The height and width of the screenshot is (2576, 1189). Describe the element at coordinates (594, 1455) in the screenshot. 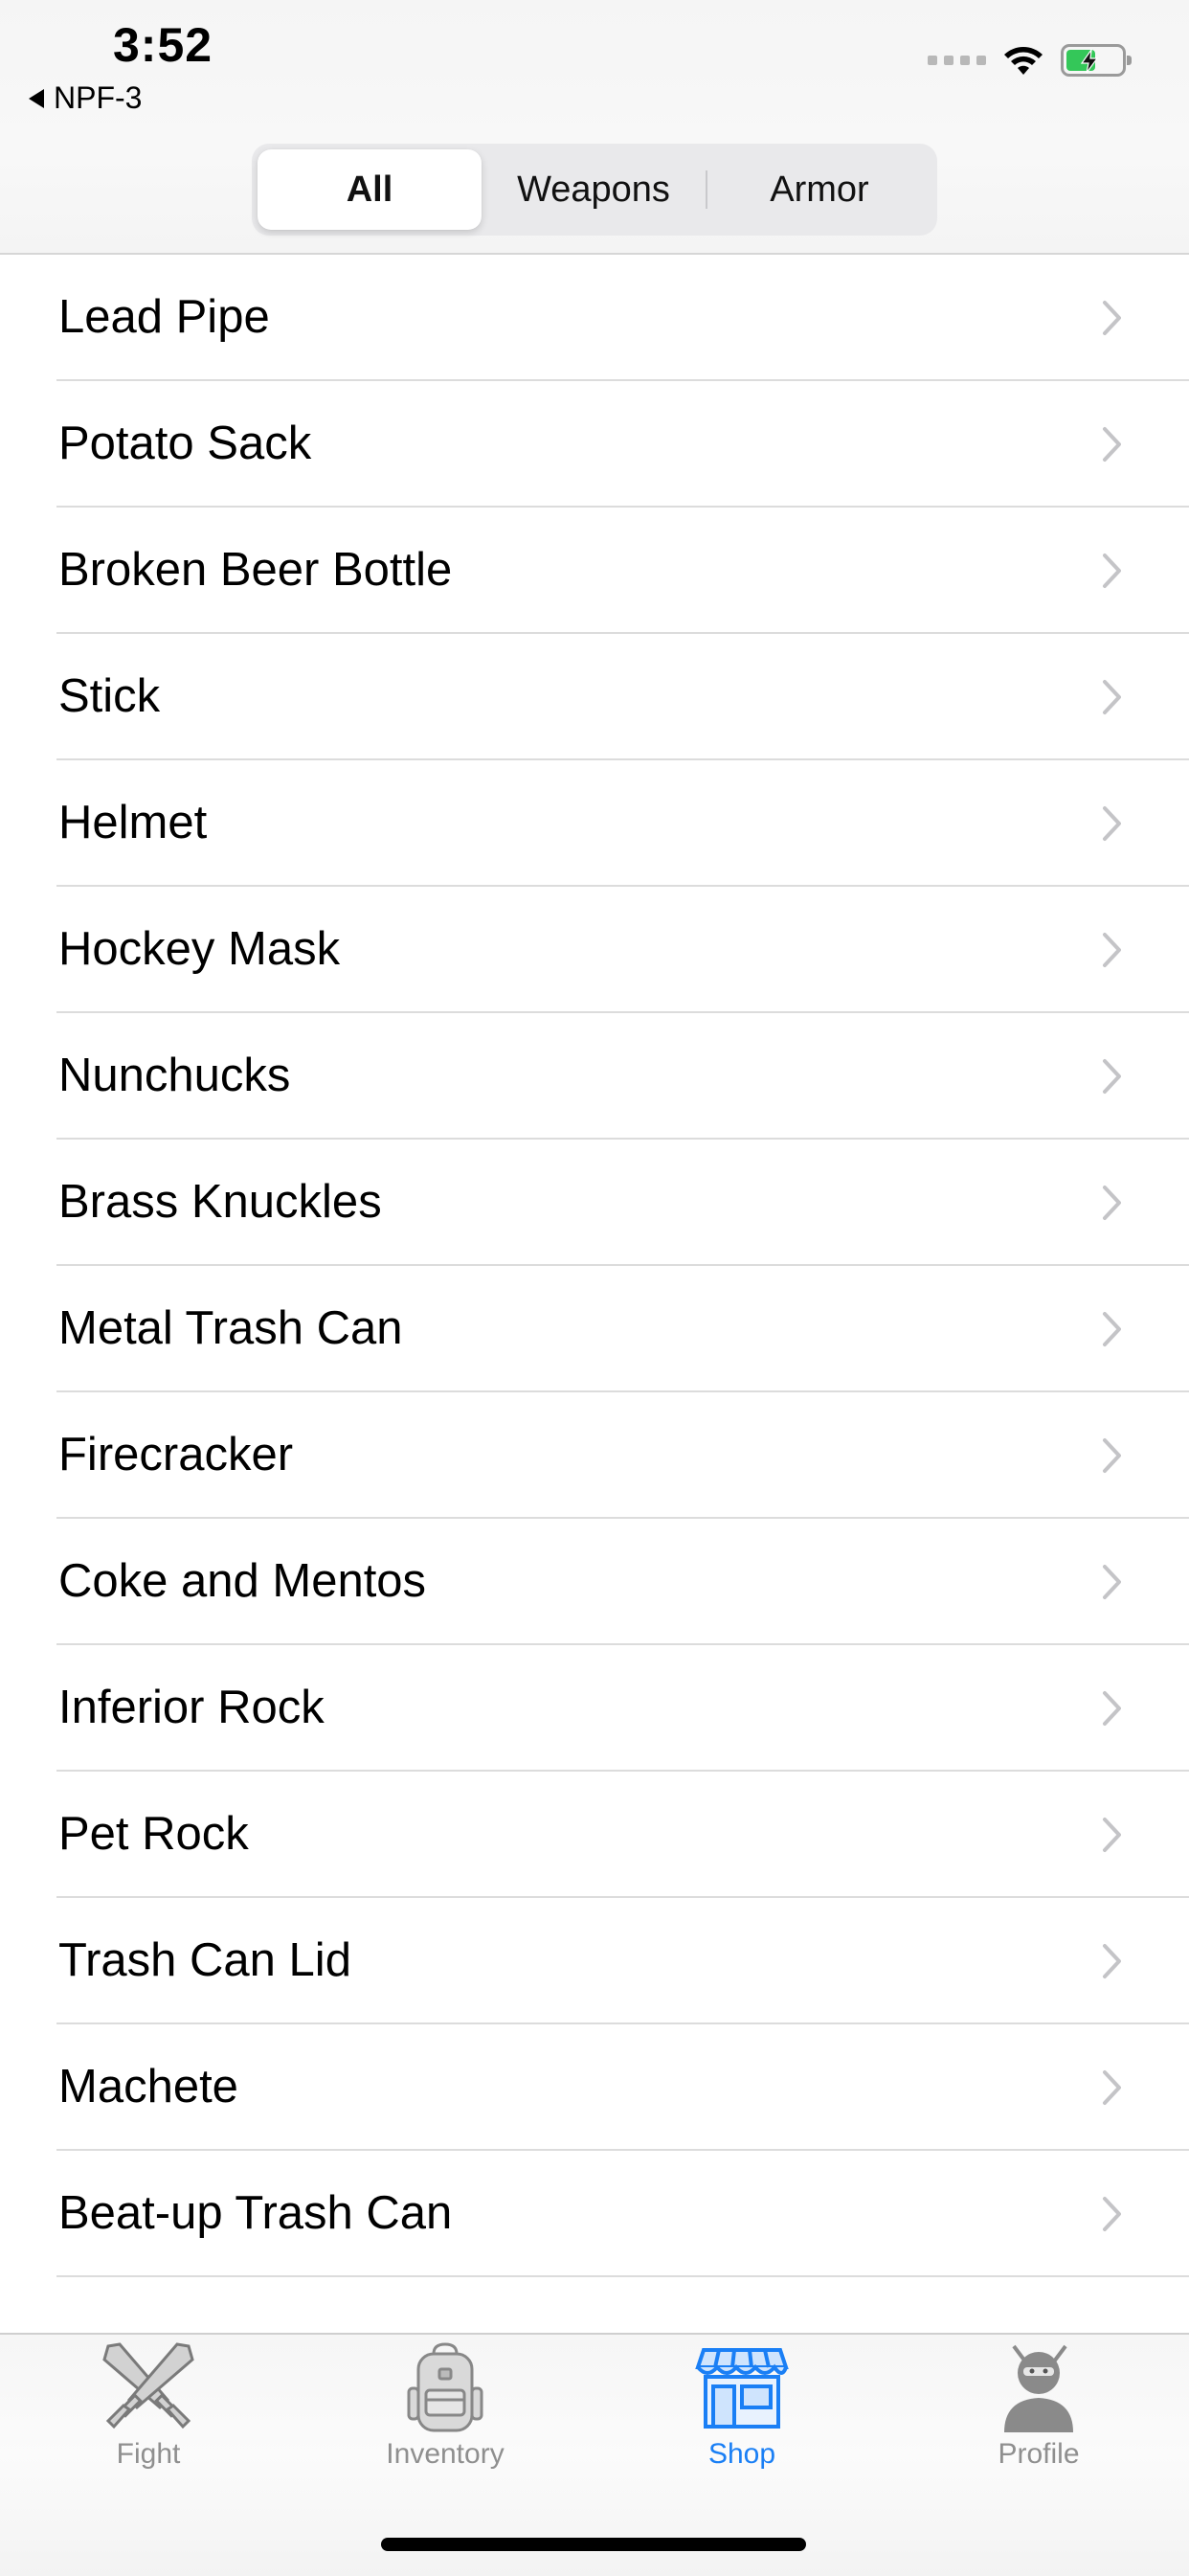

I see `list-item: Firecracker` at that location.